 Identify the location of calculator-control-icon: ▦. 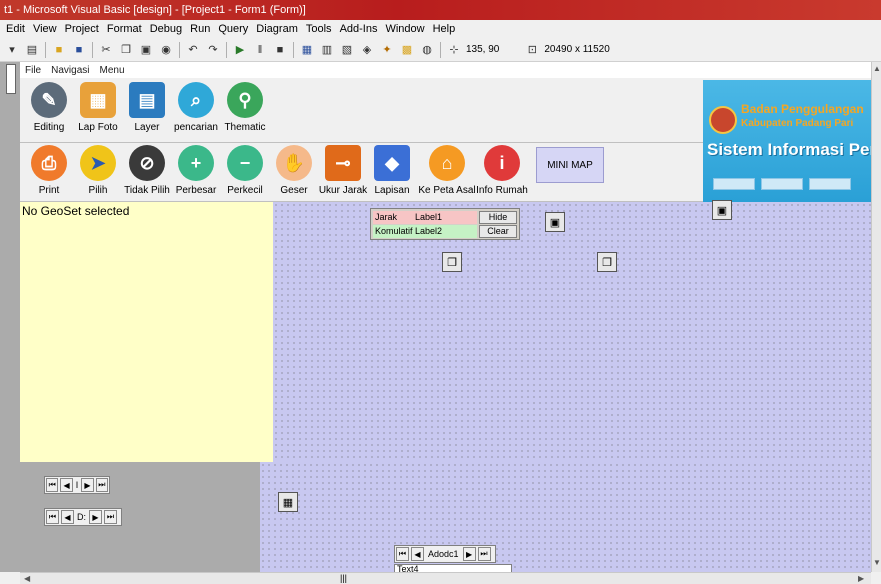
(288, 502).